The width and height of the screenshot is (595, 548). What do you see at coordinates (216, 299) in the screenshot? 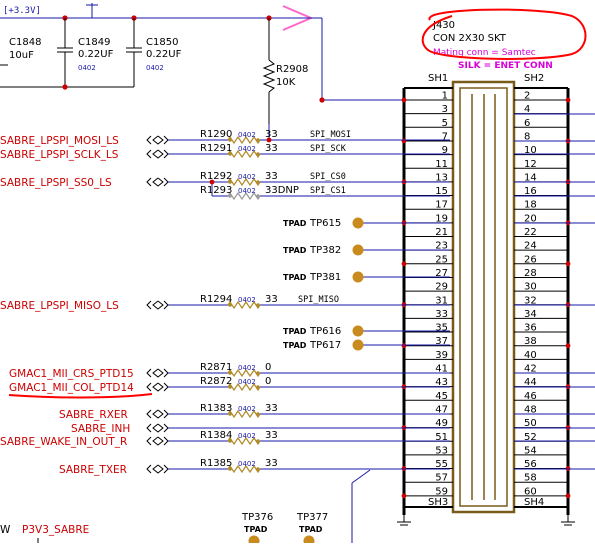
I see `resistor-ref: R1294` at bounding box center [216, 299].